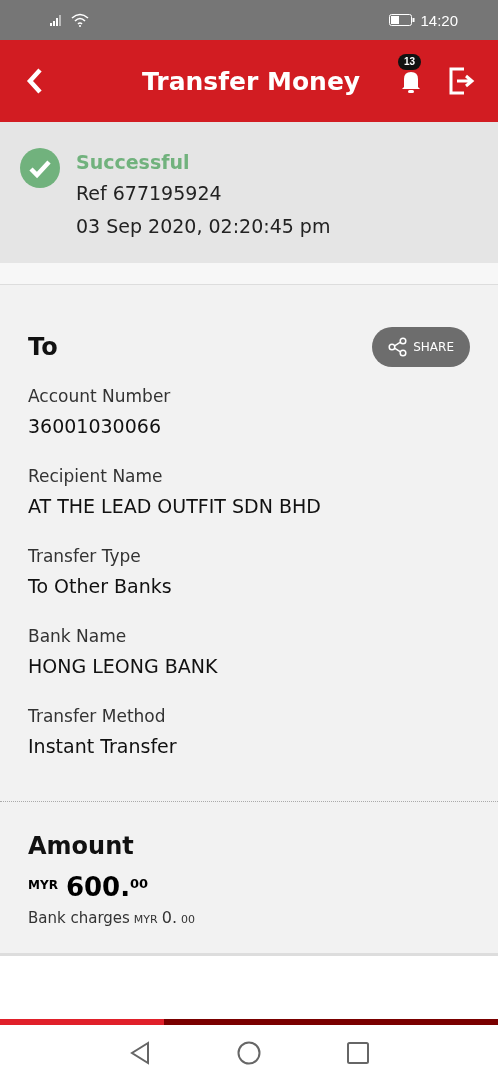 The image size is (498, 1080). Describe the element at coordinates (140, 1052) in the screenshot. I see `back-nav-icon` at that location.